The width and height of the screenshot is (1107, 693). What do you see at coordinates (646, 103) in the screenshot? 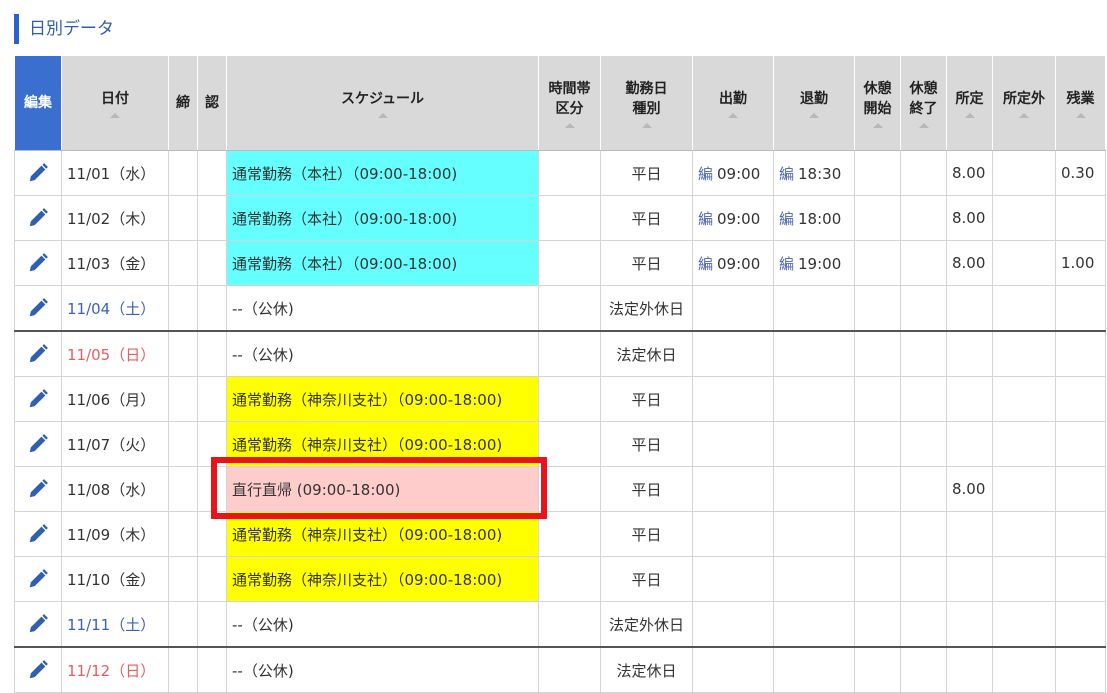
I see `header-work-day-type: 勤務日 種別` at bounding box center [646, 103].